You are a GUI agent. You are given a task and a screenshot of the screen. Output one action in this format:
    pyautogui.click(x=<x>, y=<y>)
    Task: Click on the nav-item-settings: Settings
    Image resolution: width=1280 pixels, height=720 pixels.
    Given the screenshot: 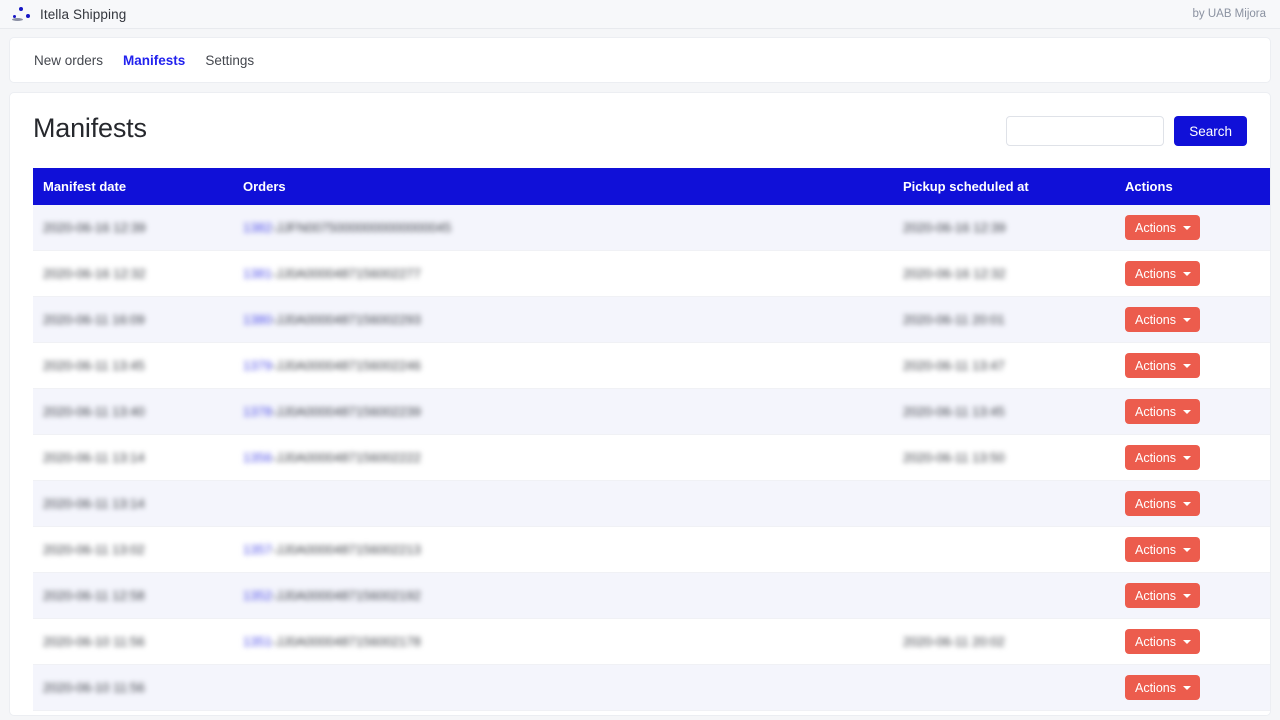 What is the action you would take?
    pyautogui.click(x=229, y=60)
    